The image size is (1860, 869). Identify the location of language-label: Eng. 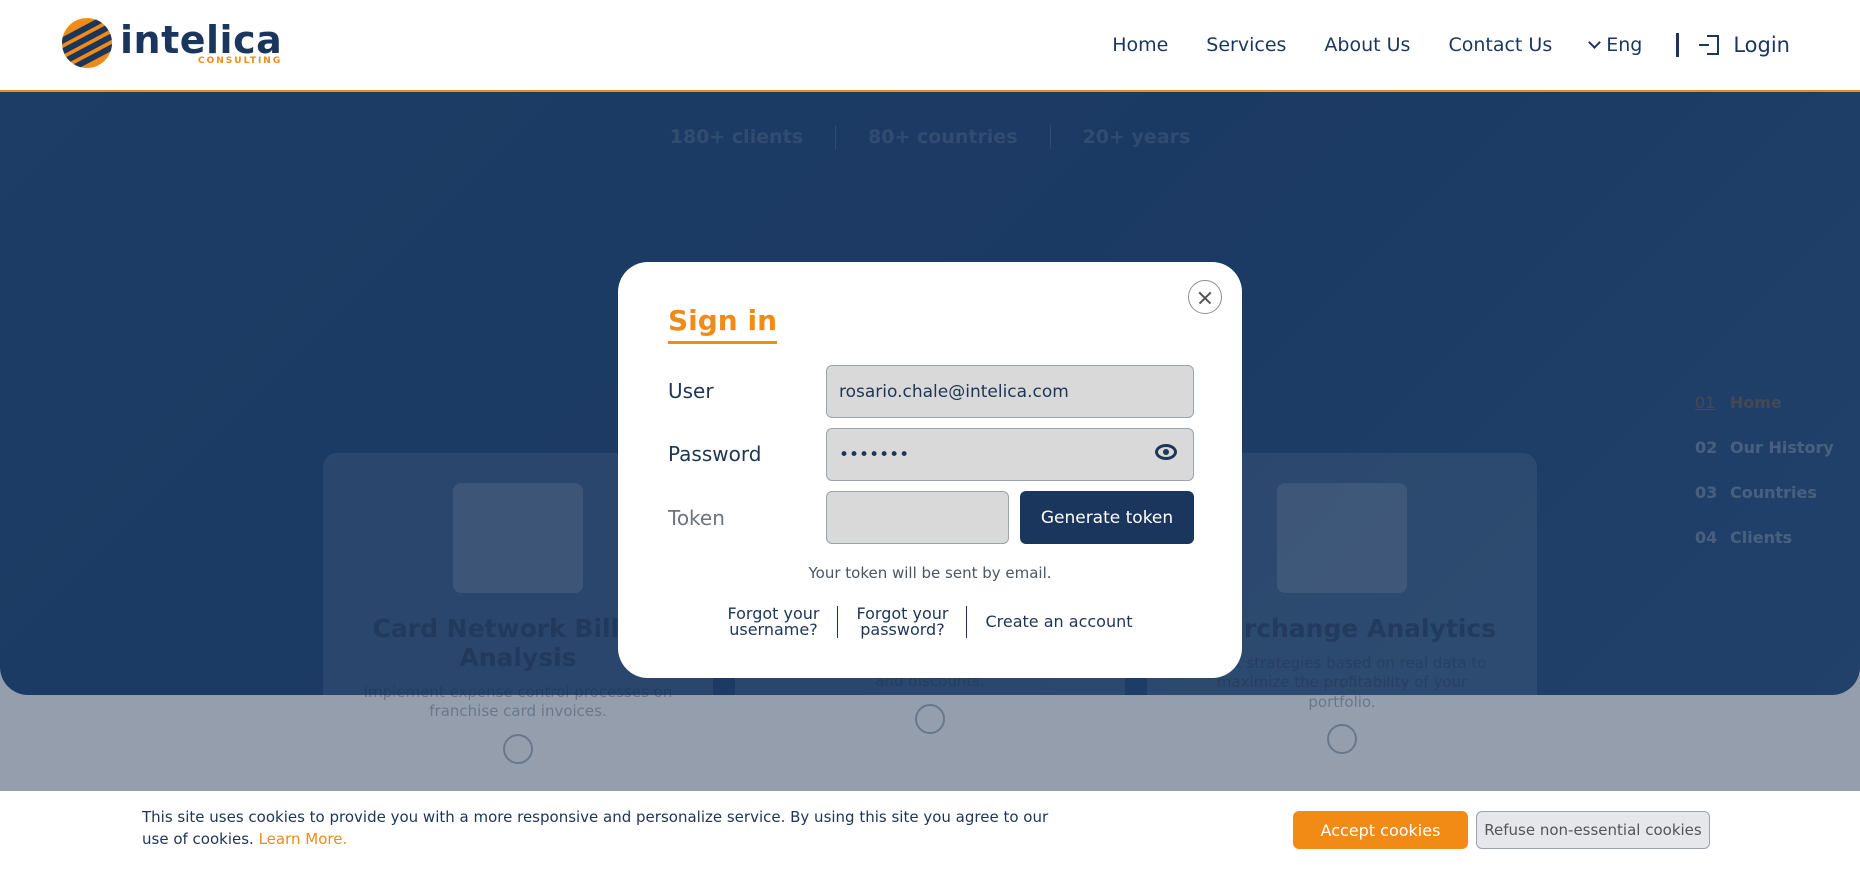
(1624, 45).